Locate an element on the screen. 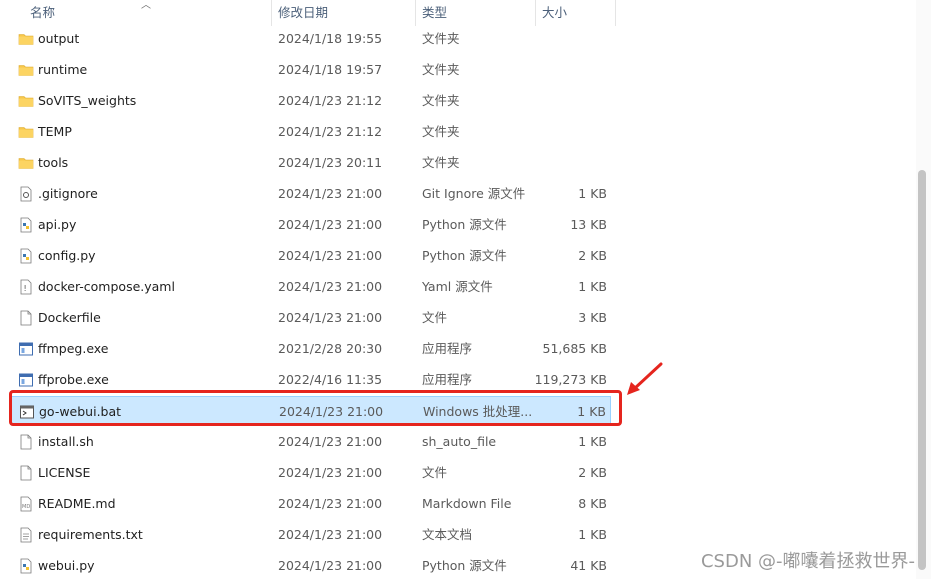 The image size is (931, 580). file-name: README.md is located at coordinates (77, 503).